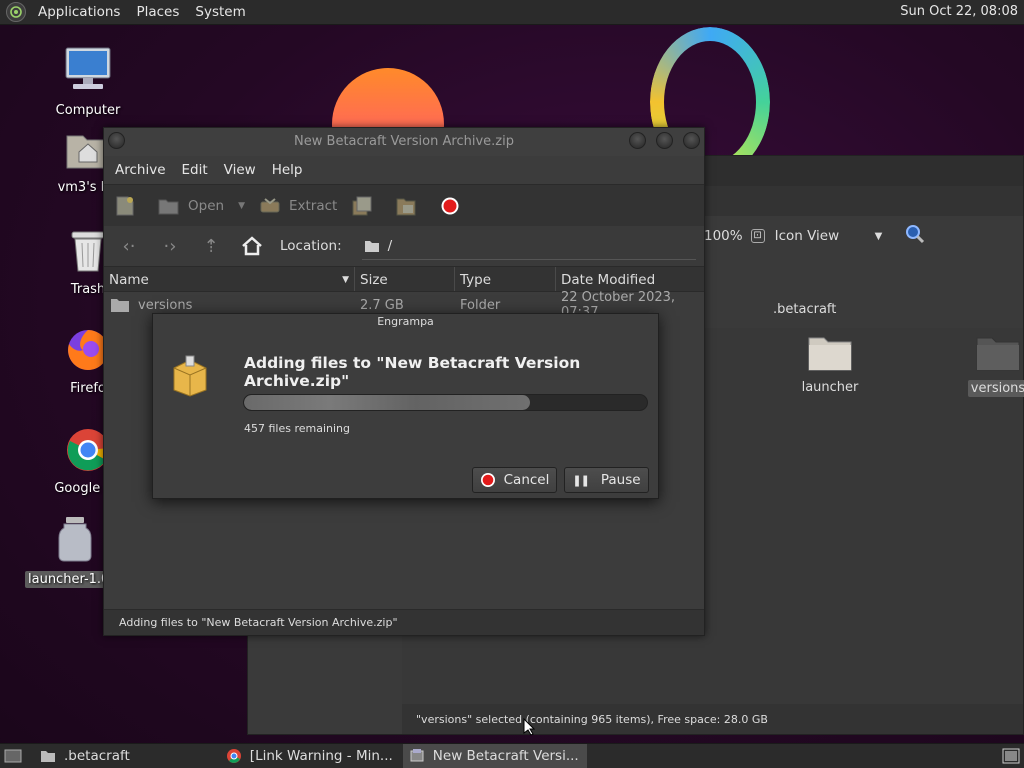 The height and width of the screenshot is (768, 1024). Describe the element at coordinates (252, 246) in the screenshot. I see `home-button` at that location.